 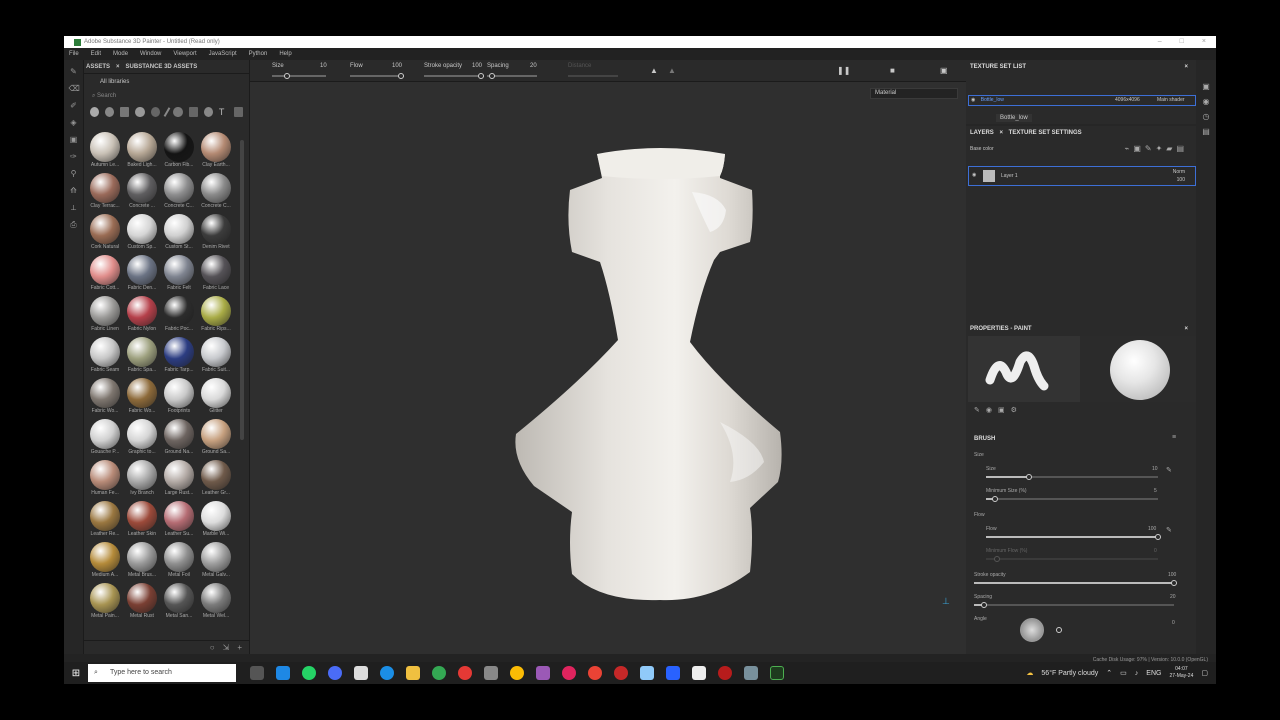 What do you see at coordinates (95, 112) in the screenshot?
I see `filter-all-icon` at bounding box center [95, 112].